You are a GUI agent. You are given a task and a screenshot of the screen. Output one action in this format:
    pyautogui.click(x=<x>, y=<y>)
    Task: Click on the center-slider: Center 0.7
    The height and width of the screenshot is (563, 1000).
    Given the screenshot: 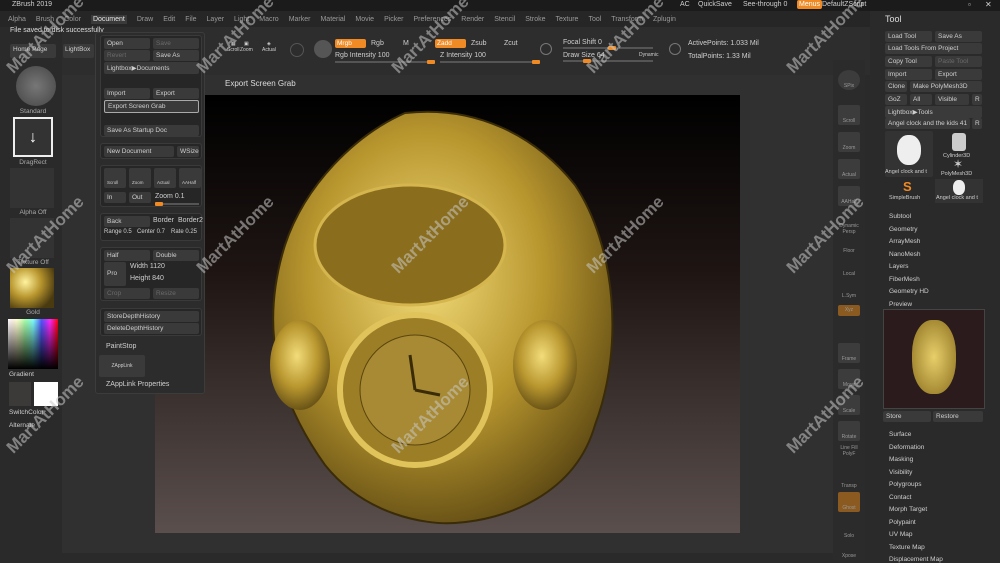 What is the action you would take?
    pyautogui.click(x=151, y=232)
    